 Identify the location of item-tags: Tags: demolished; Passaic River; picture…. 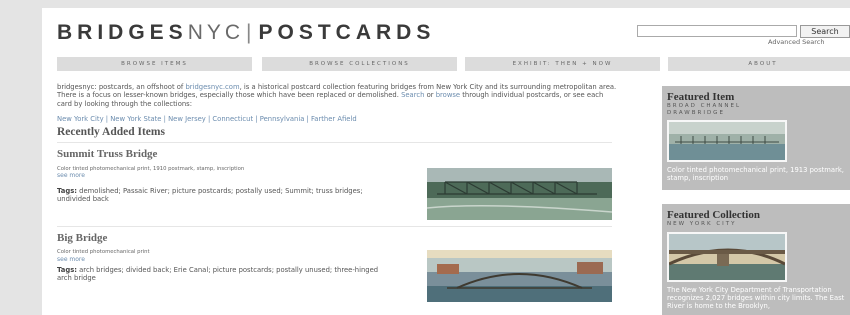
(222, 195).